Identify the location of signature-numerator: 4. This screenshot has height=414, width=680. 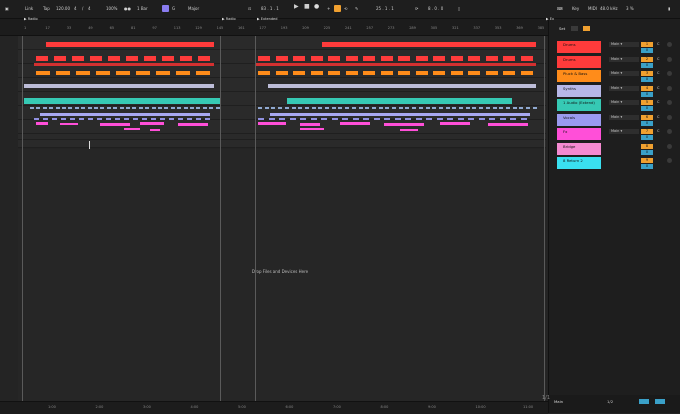
(75, 9).